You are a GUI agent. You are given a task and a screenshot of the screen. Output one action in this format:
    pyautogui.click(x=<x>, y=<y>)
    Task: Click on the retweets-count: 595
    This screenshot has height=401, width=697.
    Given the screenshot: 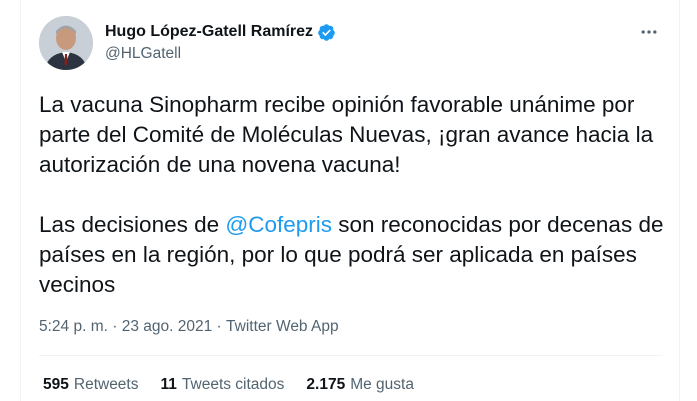 What is the action you would take?
    pyautogui.click(x=56, y=384)
    